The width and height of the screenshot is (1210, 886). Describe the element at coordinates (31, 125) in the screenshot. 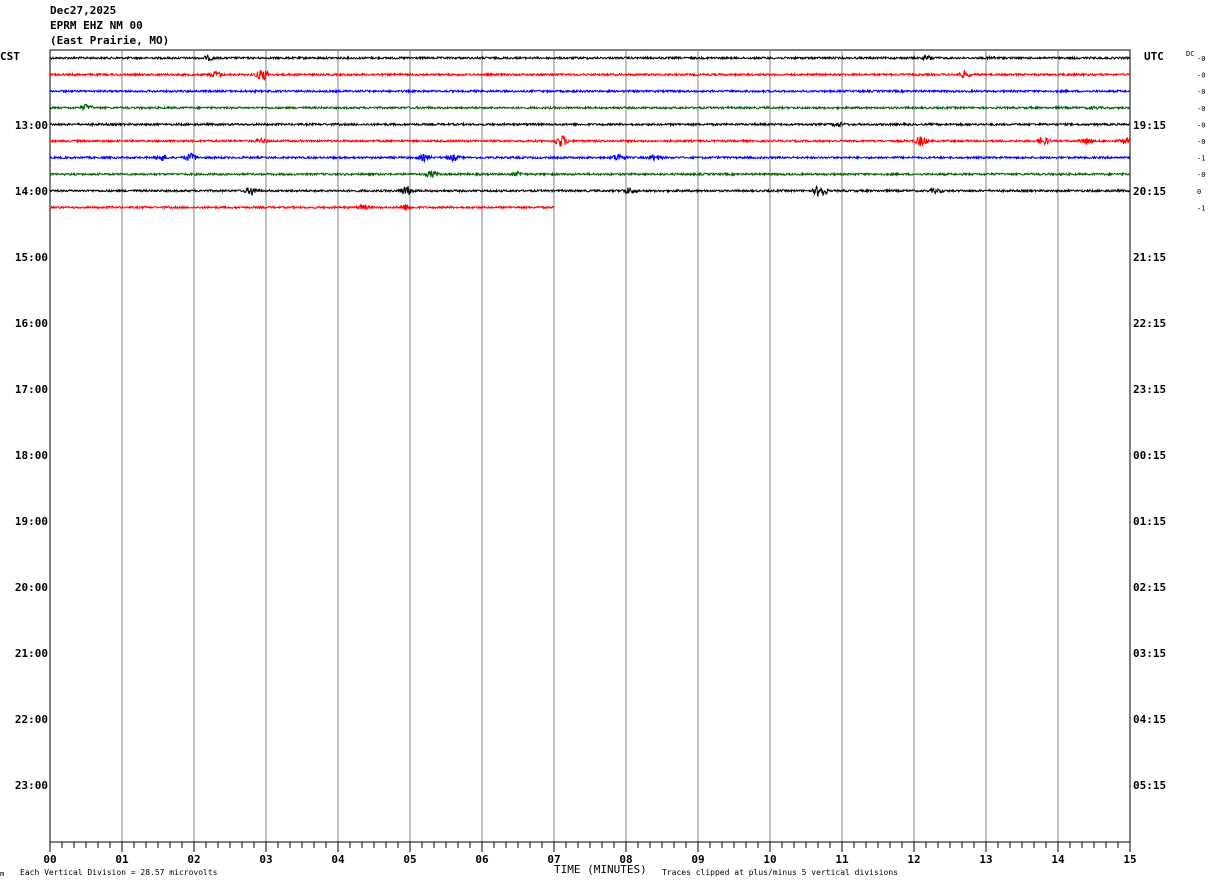

I see `cst-hour-label: 13:00` at that location.